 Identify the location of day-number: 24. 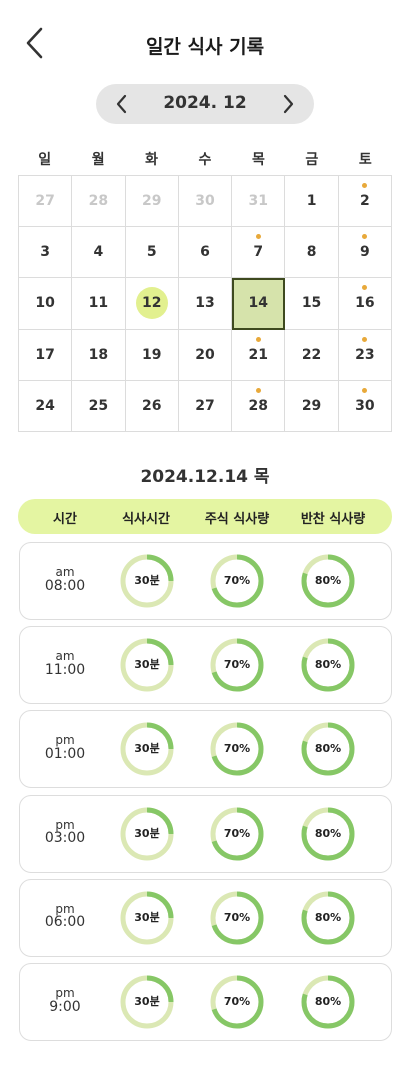
(45, 405).